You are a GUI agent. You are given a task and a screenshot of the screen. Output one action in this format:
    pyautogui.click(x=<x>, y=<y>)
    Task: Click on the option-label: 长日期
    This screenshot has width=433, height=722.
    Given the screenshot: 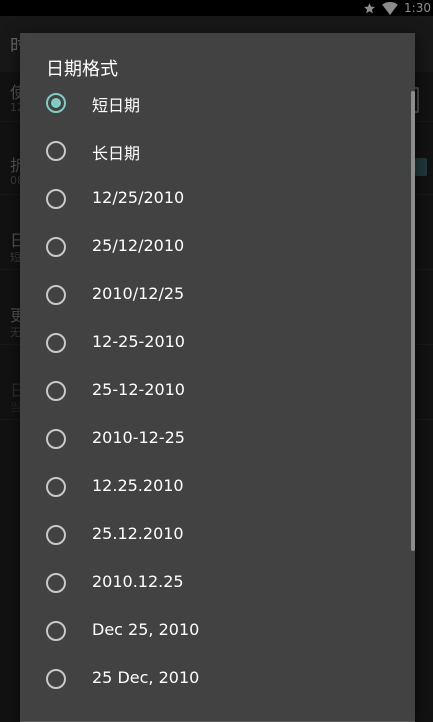 What is the action you would take?
    pyautogui.click(x=116, y=153)
    